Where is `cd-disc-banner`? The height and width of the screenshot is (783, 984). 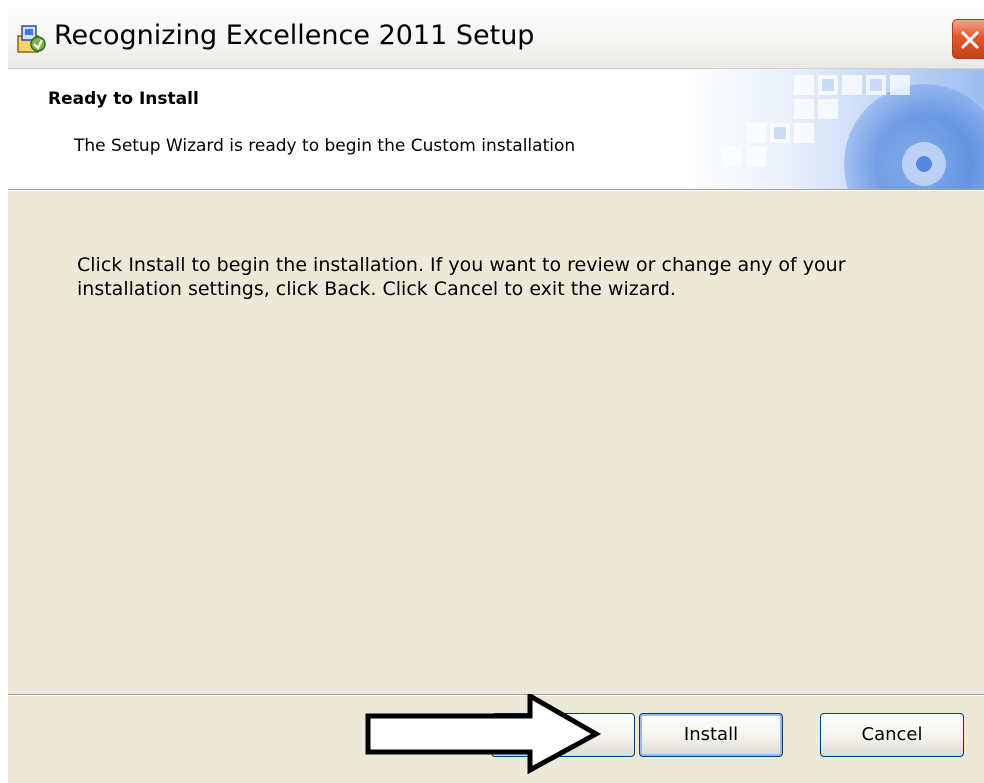
cd-disc-banner is located at coordinates (834, 129).